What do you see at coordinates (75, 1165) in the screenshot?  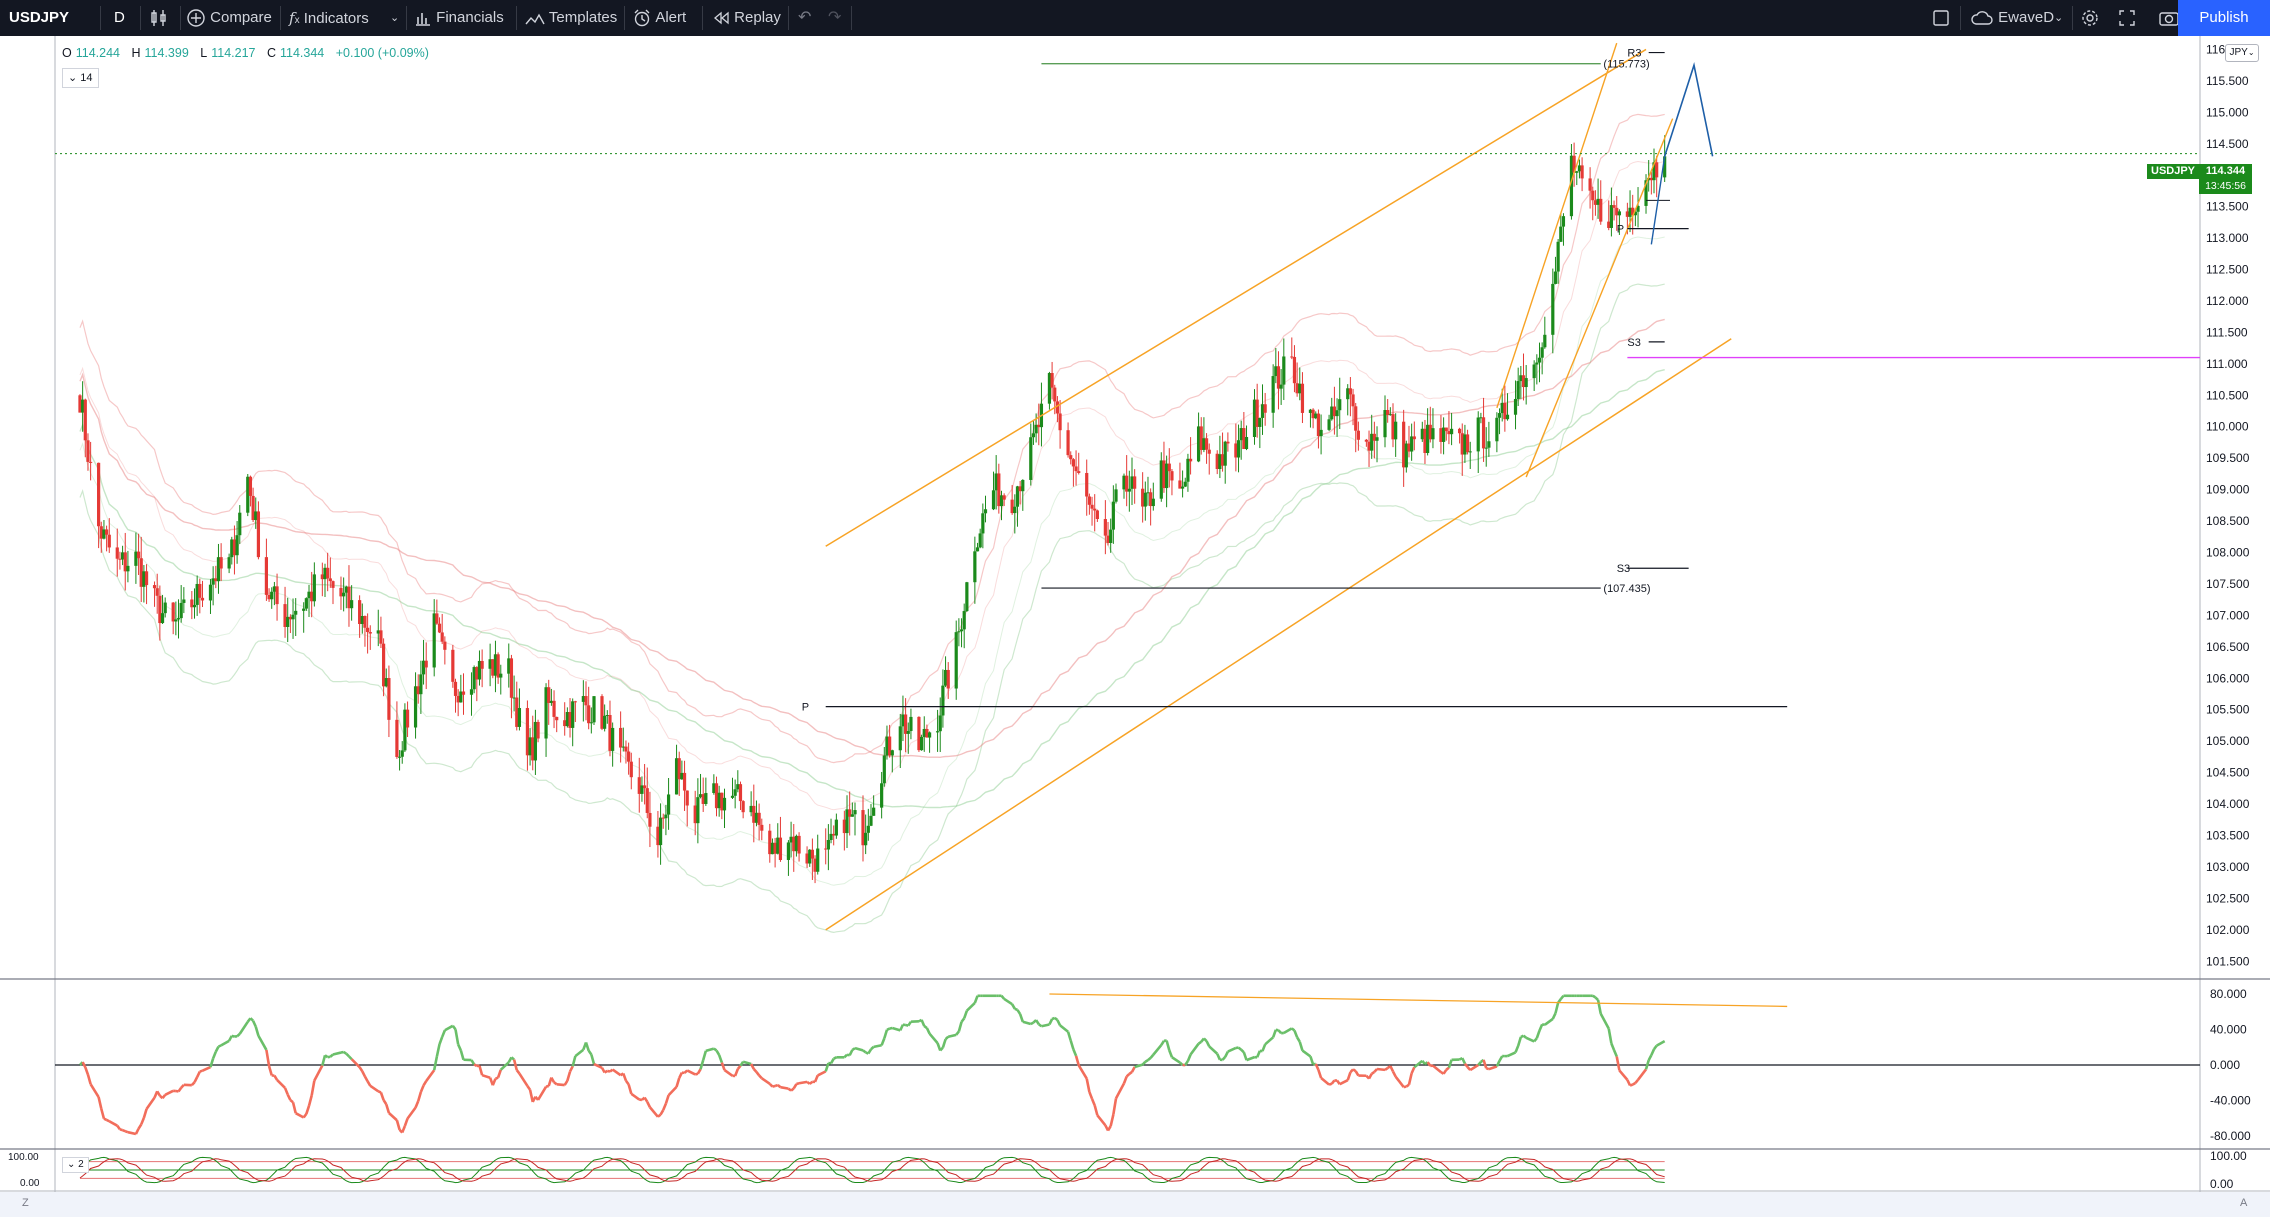 I see `stoch-legend-toggle: ⌄ 2` at bounding box center [75, 1165].